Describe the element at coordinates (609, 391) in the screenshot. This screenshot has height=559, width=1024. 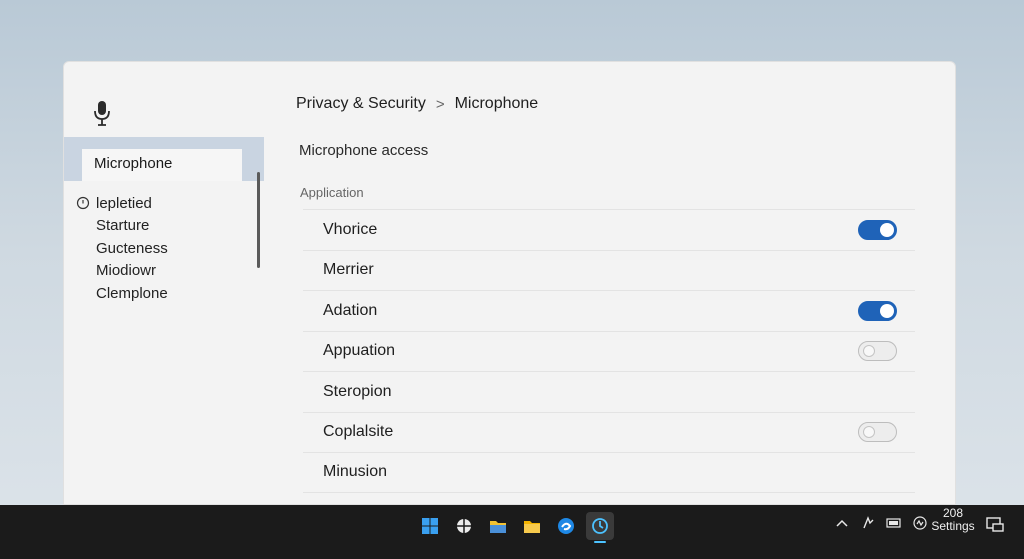
I see `list-item: Steropion` at that location.